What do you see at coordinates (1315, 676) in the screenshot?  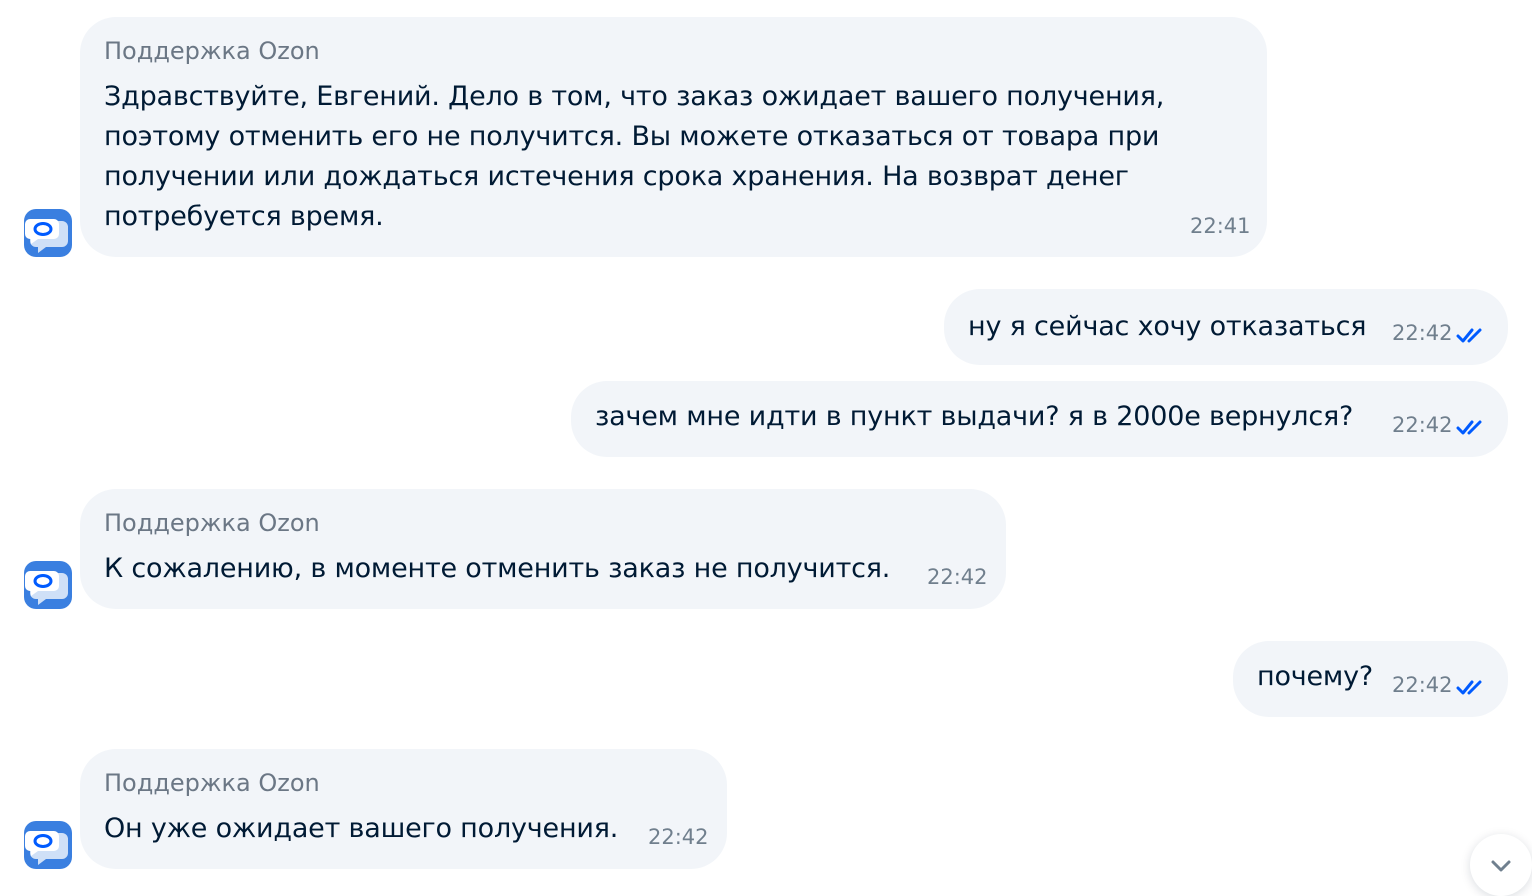 I see `message-text: почему?` at bounding box center [1315, 676].